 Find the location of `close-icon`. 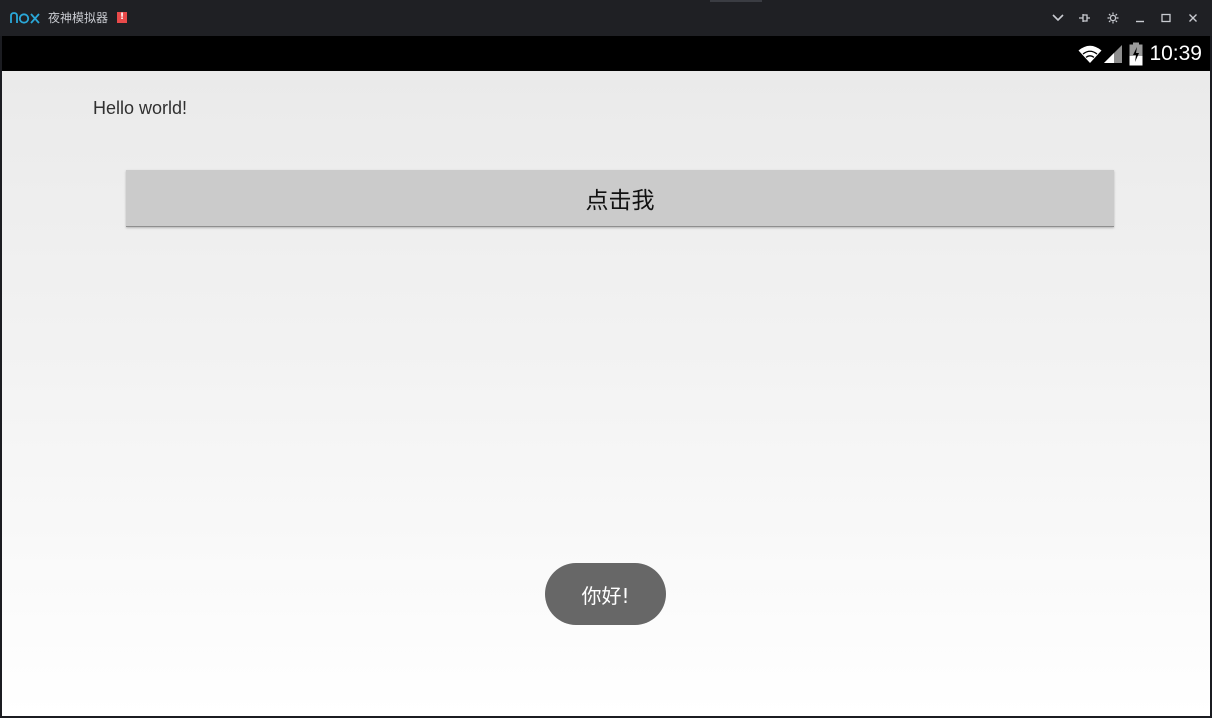

close-icon is located at coordinates (1193, 18).